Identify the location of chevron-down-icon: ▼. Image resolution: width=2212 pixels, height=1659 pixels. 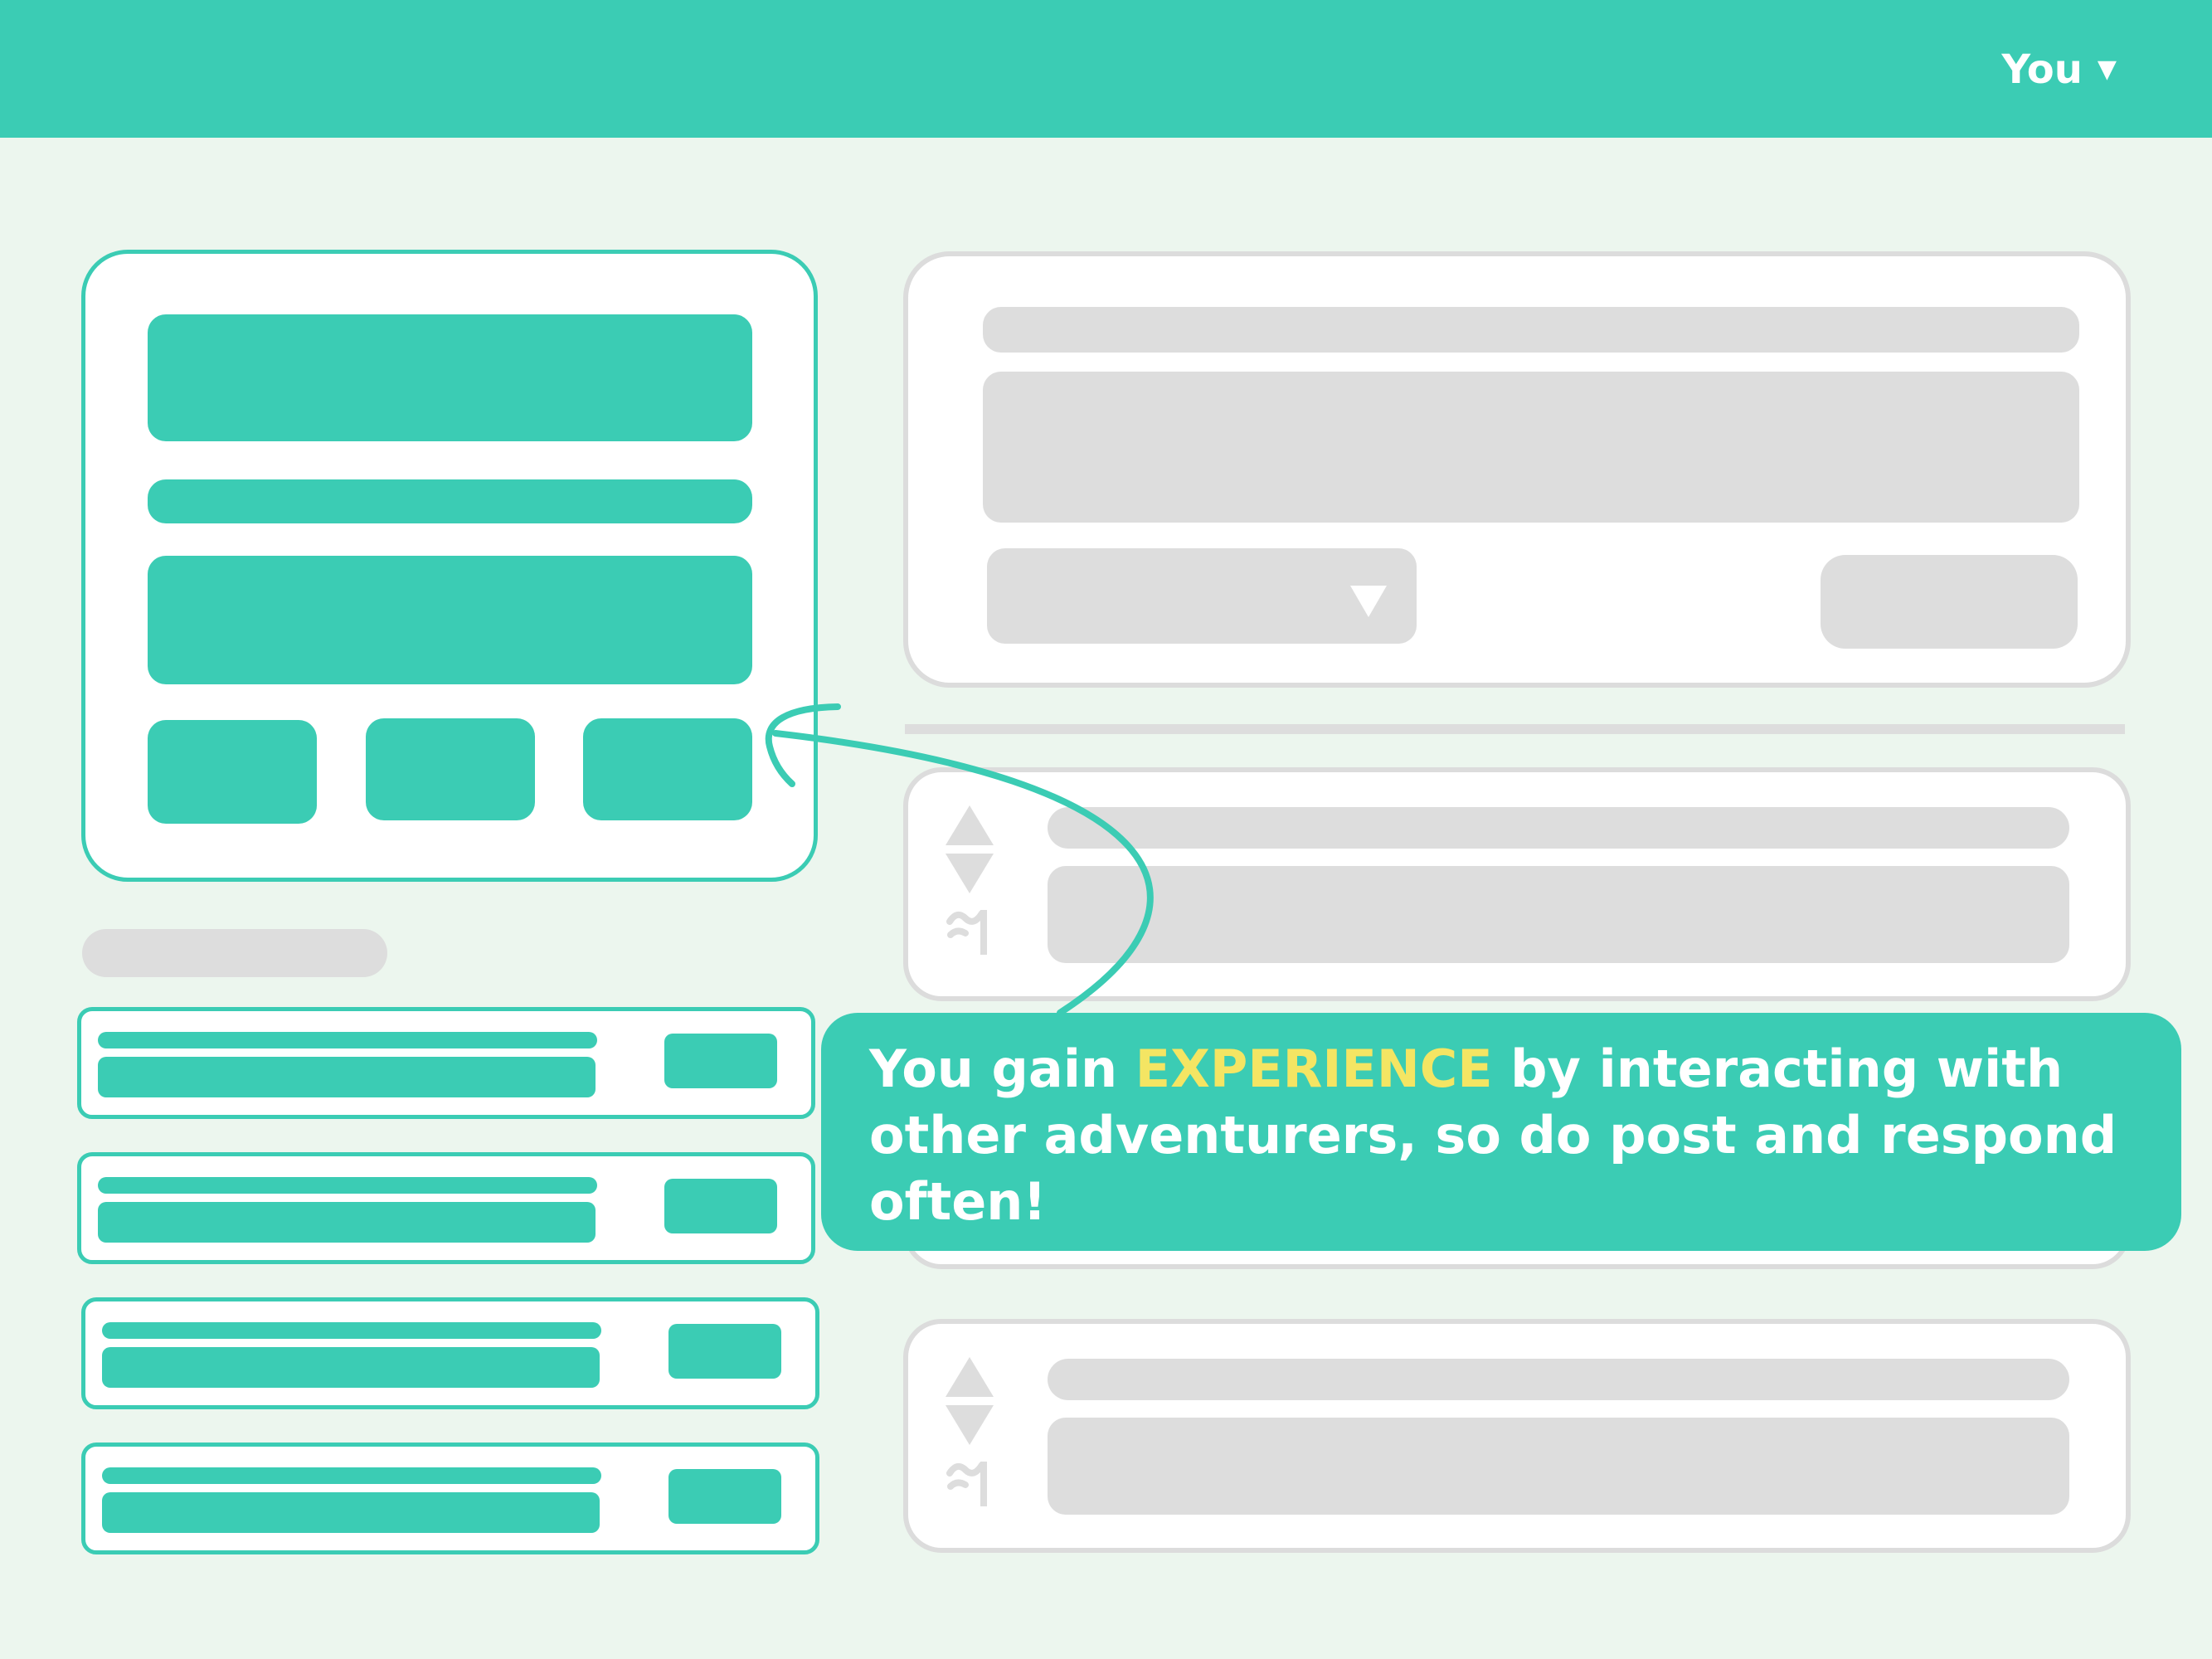
(2107, 69).